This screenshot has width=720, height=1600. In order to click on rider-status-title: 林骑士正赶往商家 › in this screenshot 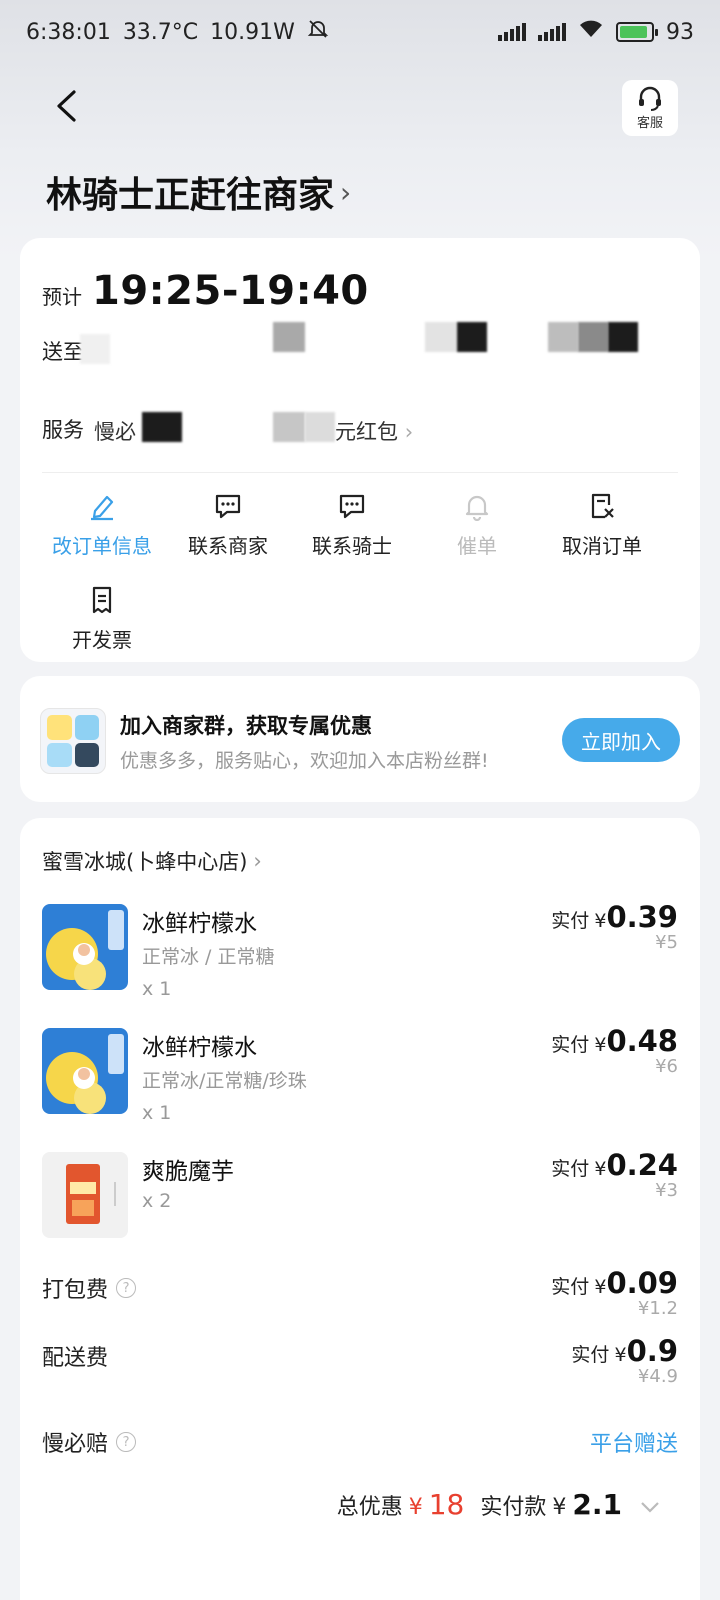, I will do `click(198, 192)`.